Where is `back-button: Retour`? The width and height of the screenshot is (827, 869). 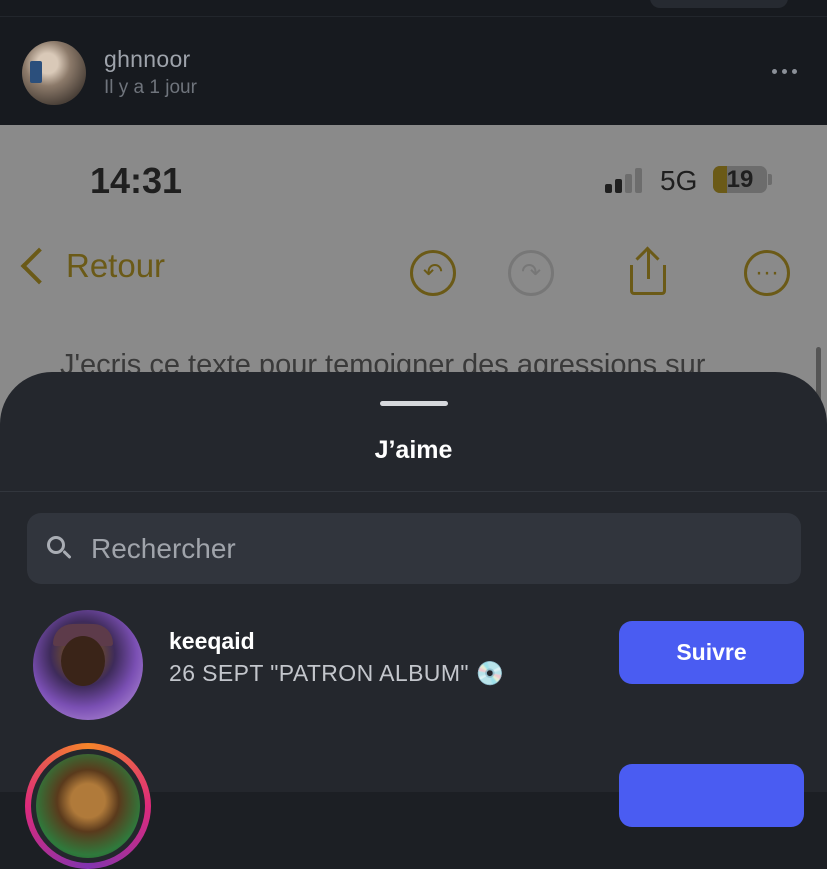 back-button: Retour is located at coordinates (90, 266).